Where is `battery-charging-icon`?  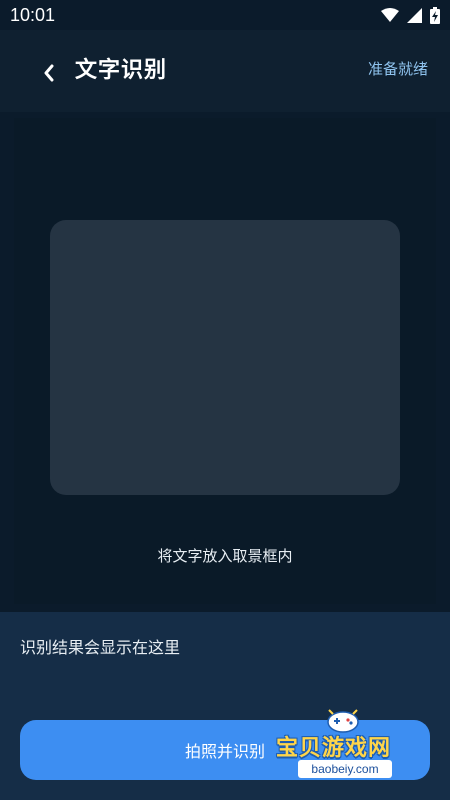
battery-charging-icon is located at coordinates (435, 15).